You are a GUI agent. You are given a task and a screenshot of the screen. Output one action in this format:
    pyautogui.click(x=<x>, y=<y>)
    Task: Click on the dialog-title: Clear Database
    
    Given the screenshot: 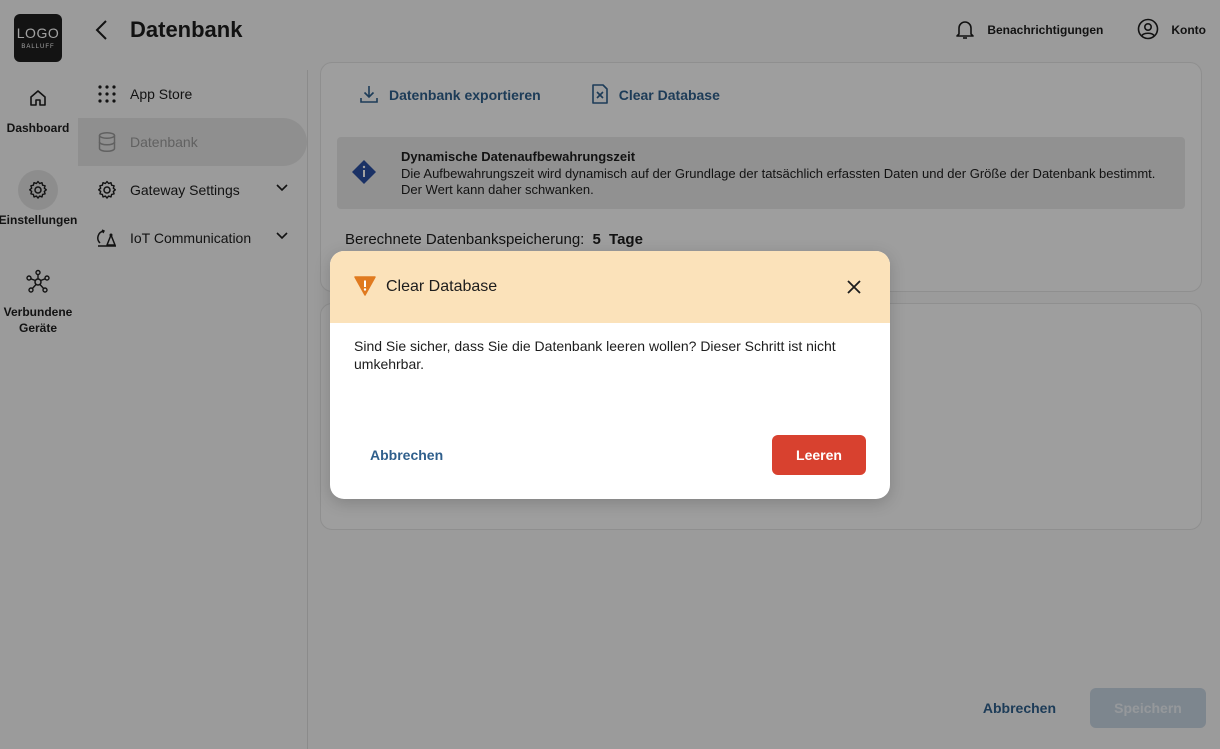 What is the action you would take?
    pyautogui.click(x=442, y=286)
    